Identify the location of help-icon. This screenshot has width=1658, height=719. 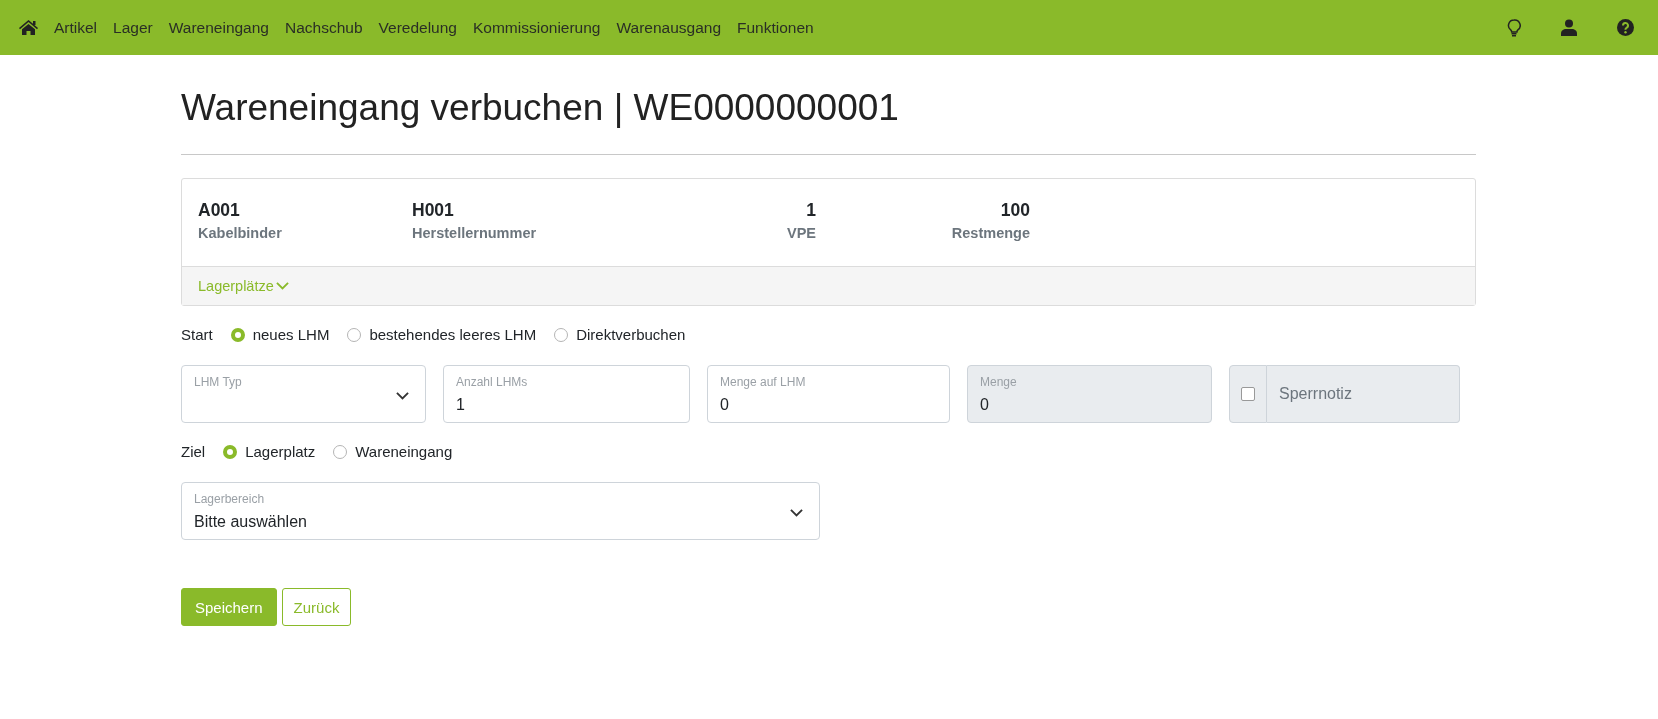
(1625, 27).